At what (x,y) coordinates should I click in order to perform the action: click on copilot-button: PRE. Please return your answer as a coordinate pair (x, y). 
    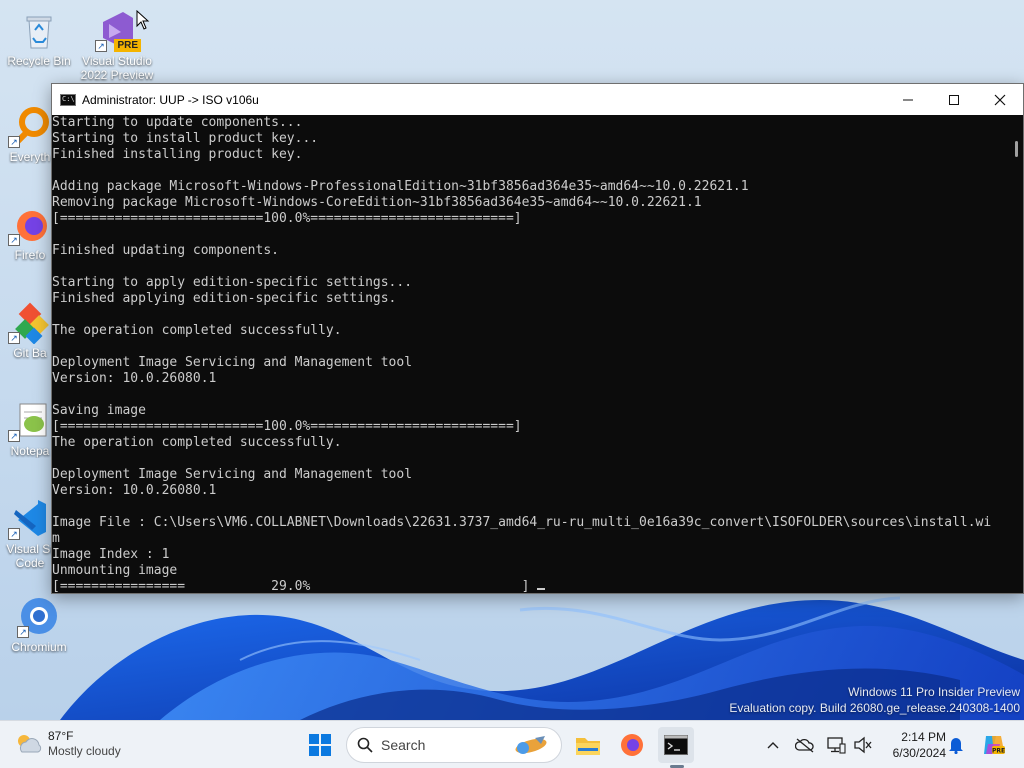
    Looking at the image, I should click on (993, 745).